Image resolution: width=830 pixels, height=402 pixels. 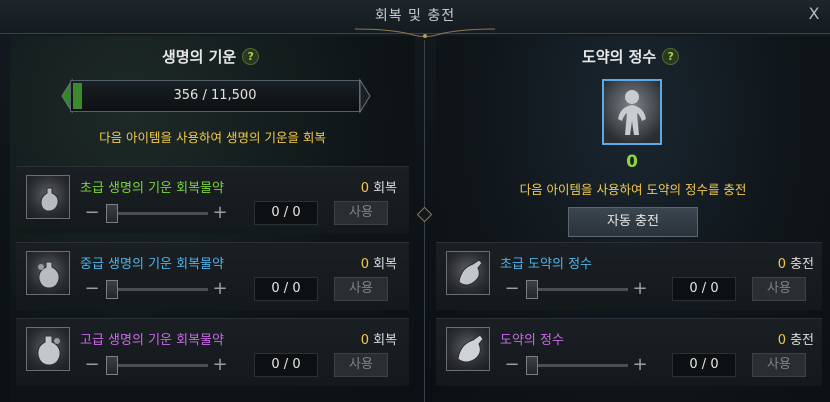 What do you see at coordinates (212, 352) in the screenshot?
I see `list-item: 고급 생명의 기운 회복물약 0 회복 − + 0 / 0 사용` at bounding box center [212, 352].